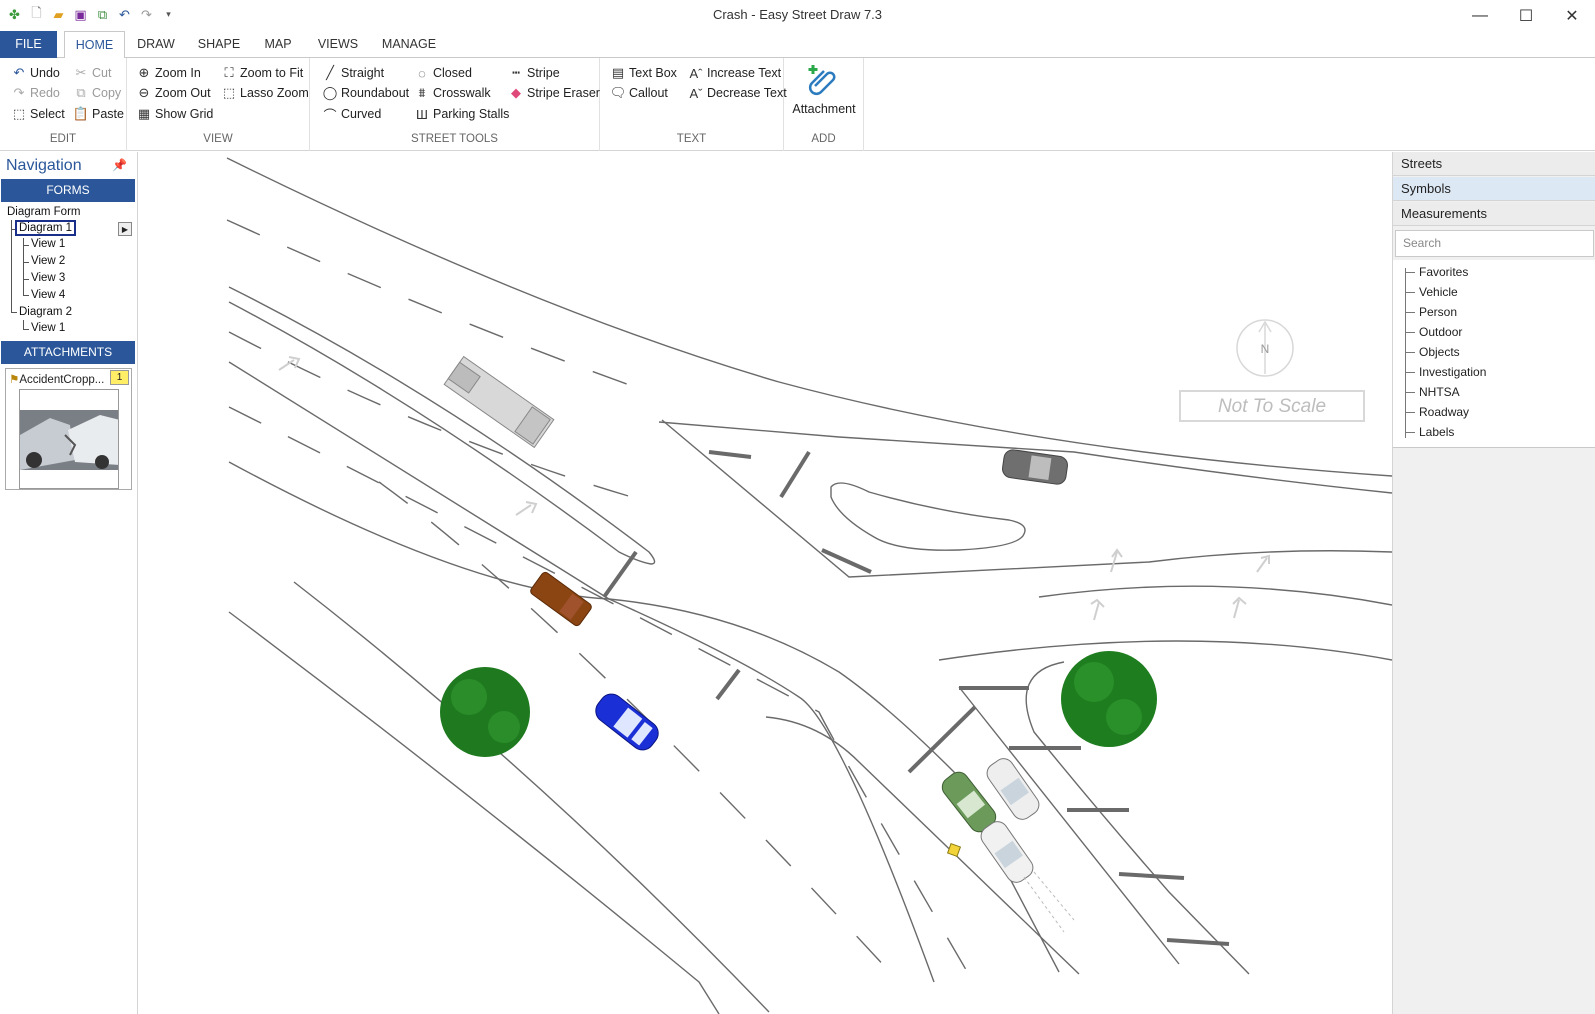  I want to click on category-outdoor: Outdoor, so click(1440, 332).